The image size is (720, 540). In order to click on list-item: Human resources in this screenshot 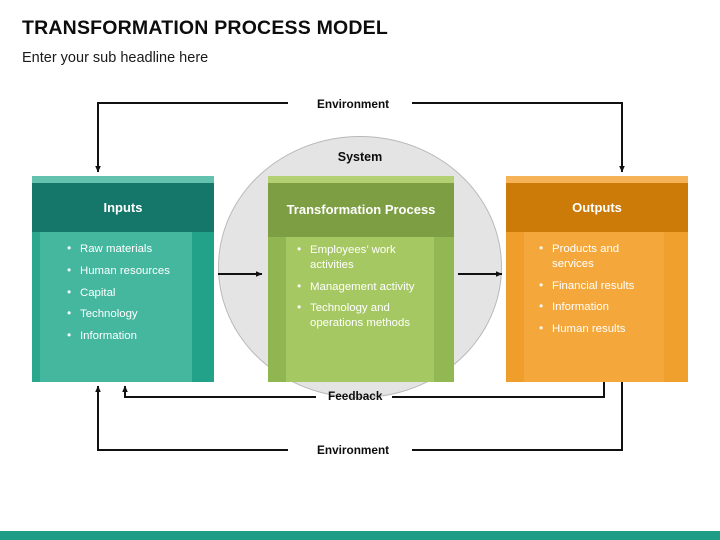, I will do `click(124, 271)`.